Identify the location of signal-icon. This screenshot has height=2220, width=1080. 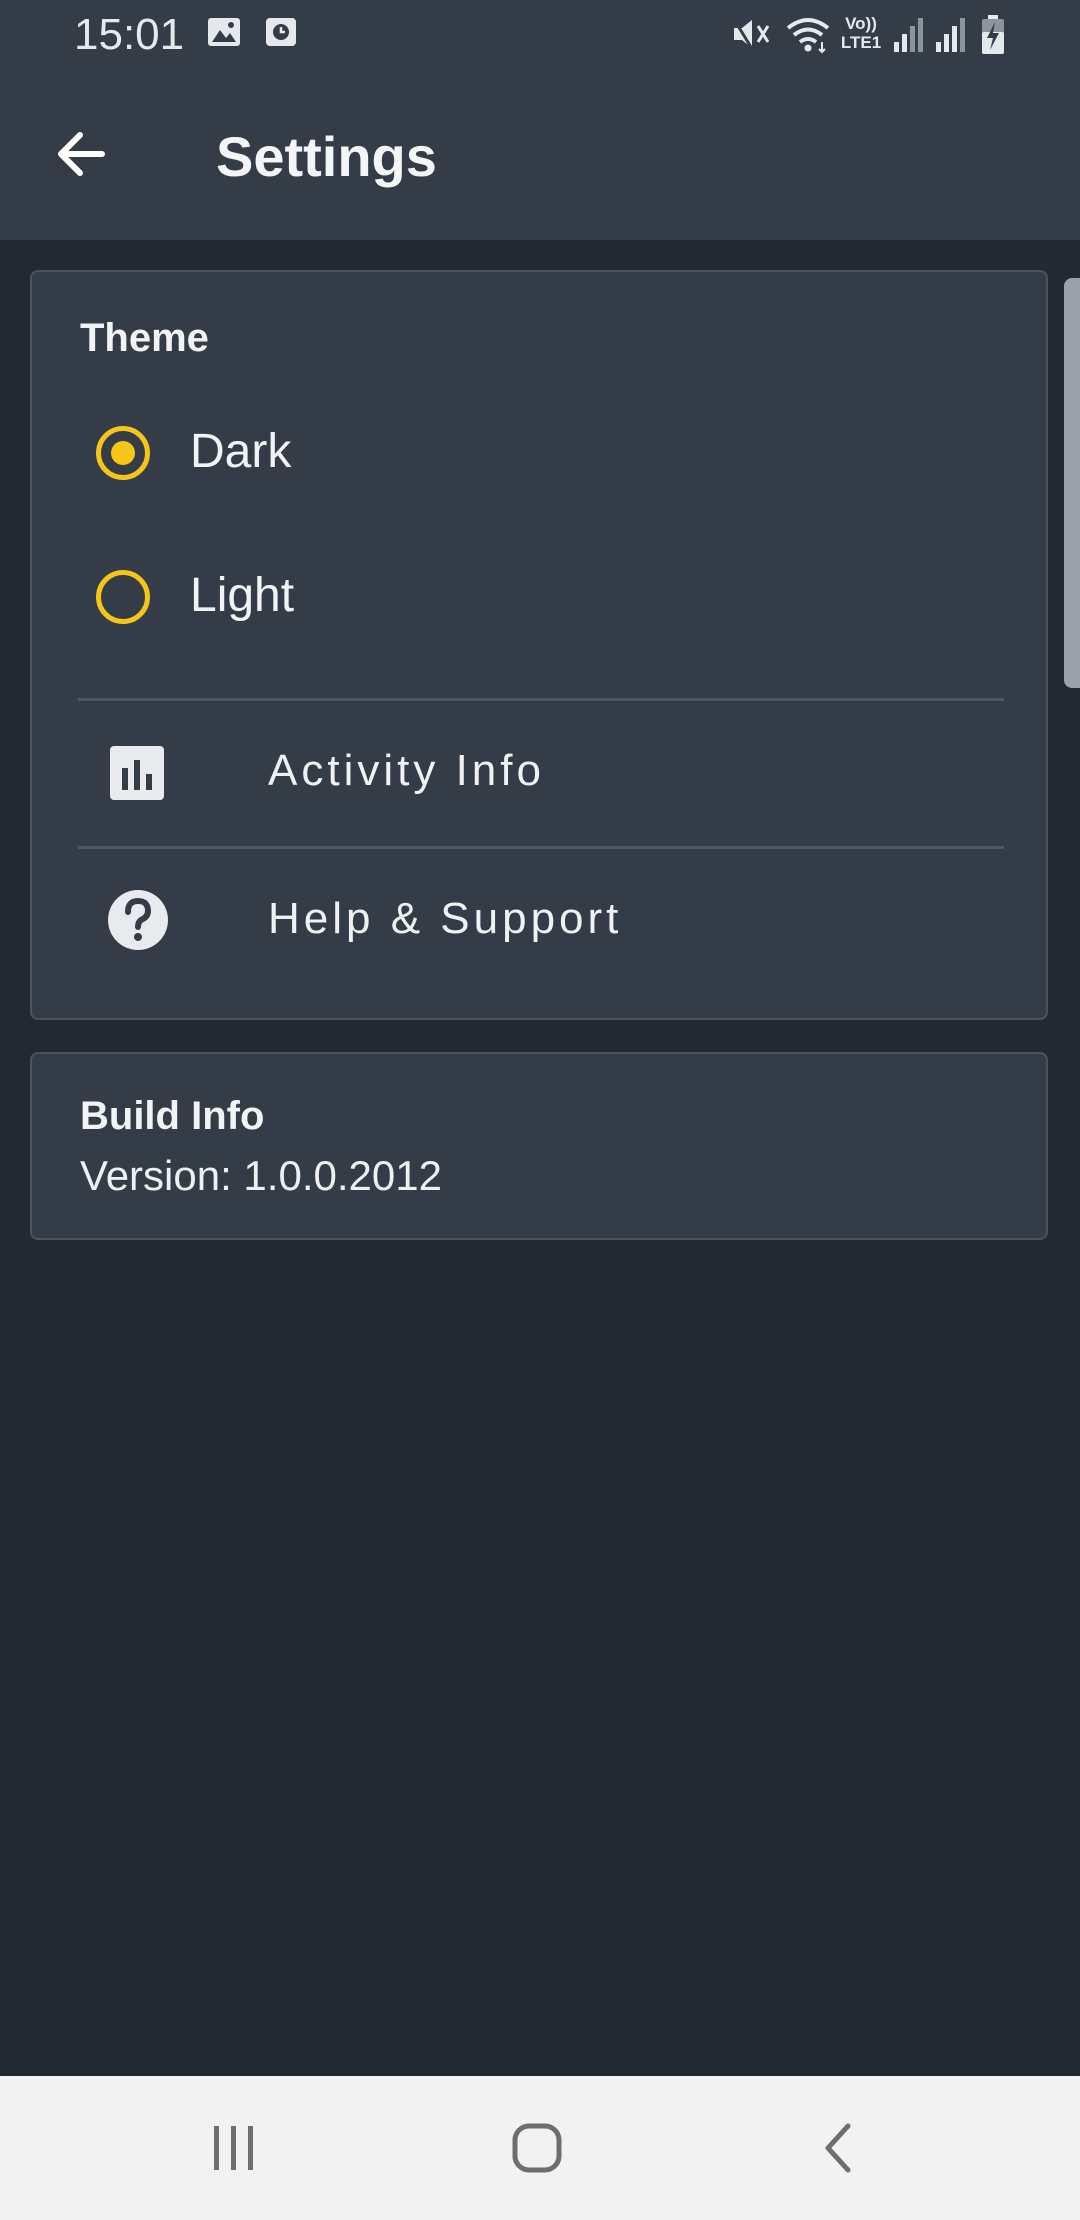
(908, 36).